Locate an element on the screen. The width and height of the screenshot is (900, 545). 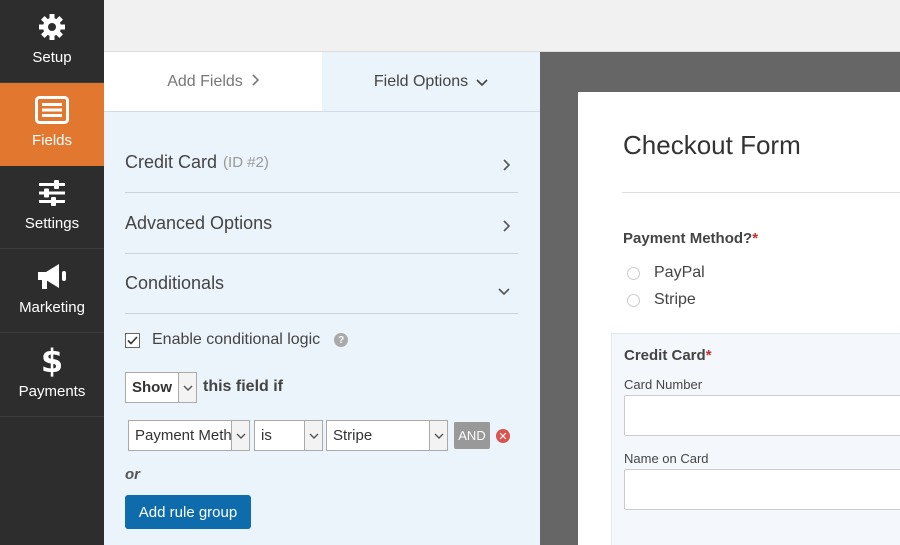
select-value: is is located at coordinates (266, 435).